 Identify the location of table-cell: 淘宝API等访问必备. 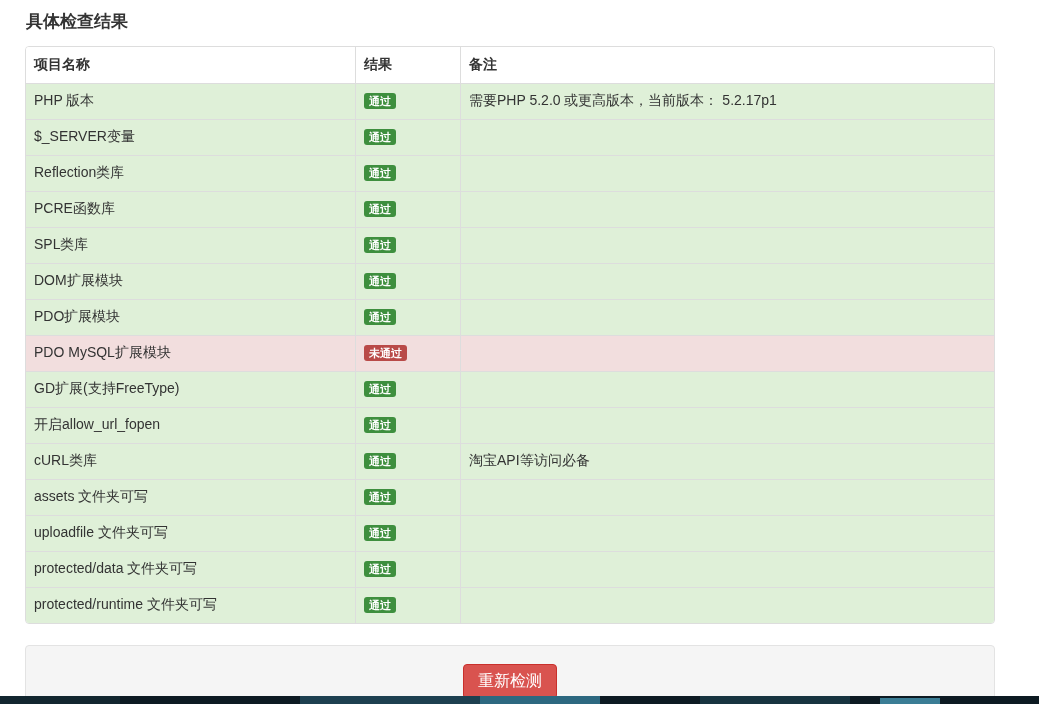
(727, 461).